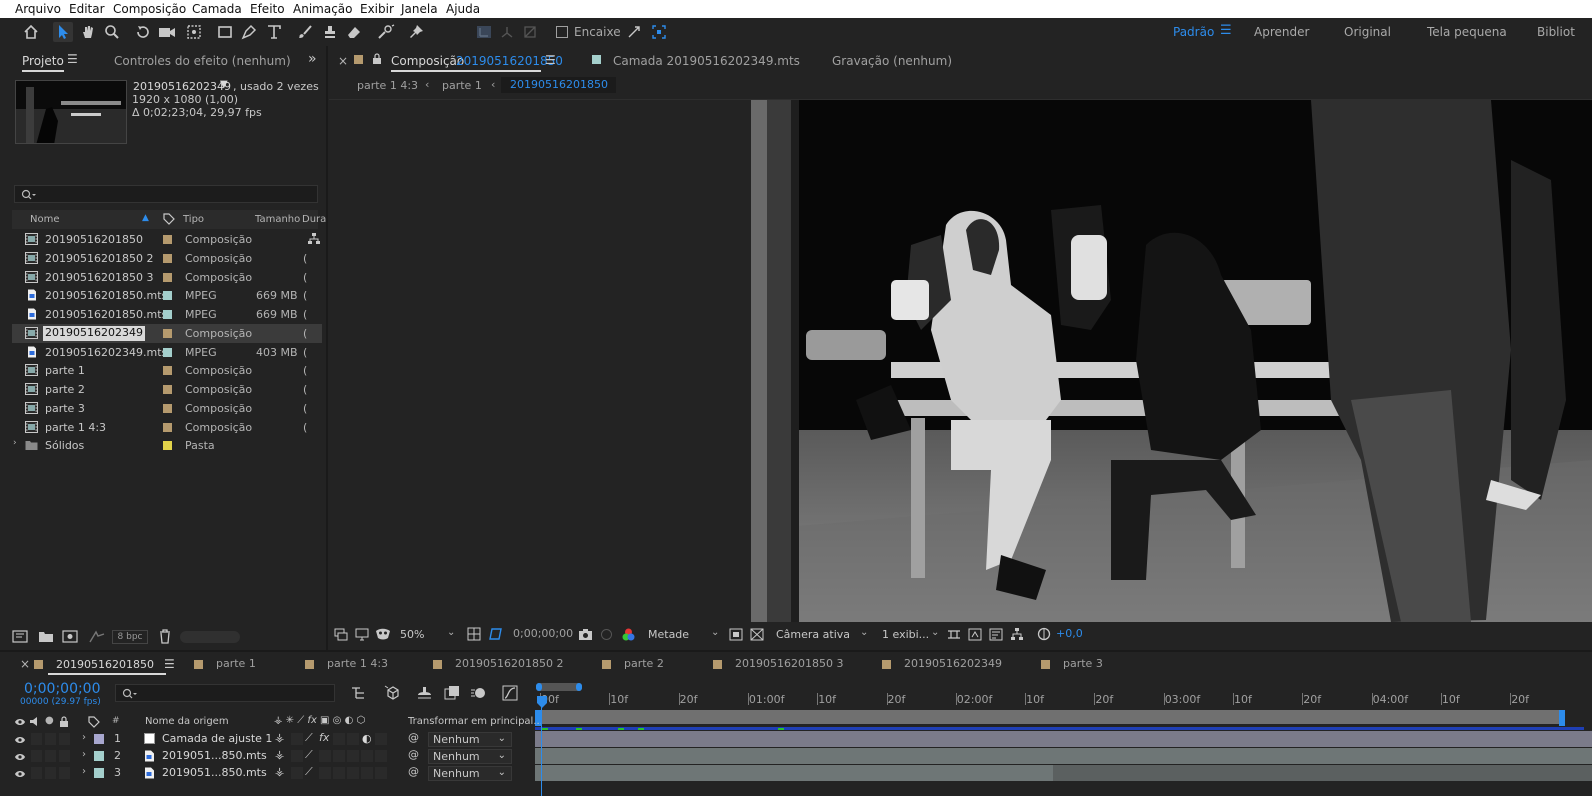 Image resolution: width=1592 pixels, height=796 pixels. Describe the element at coordinates (249, 32) in the screenshot. I see `pen-tool-icon` at that location.